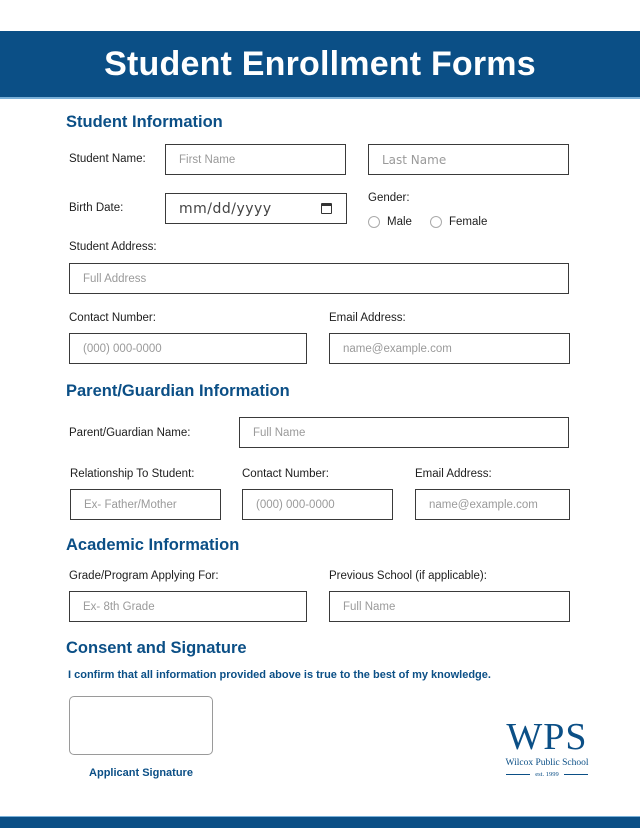 The height and width of the screenshot is (828, 640). Describe the element at coordinates (112, 318) in the screenshot. I see `student-contact-label: Contact Number:` at that location.